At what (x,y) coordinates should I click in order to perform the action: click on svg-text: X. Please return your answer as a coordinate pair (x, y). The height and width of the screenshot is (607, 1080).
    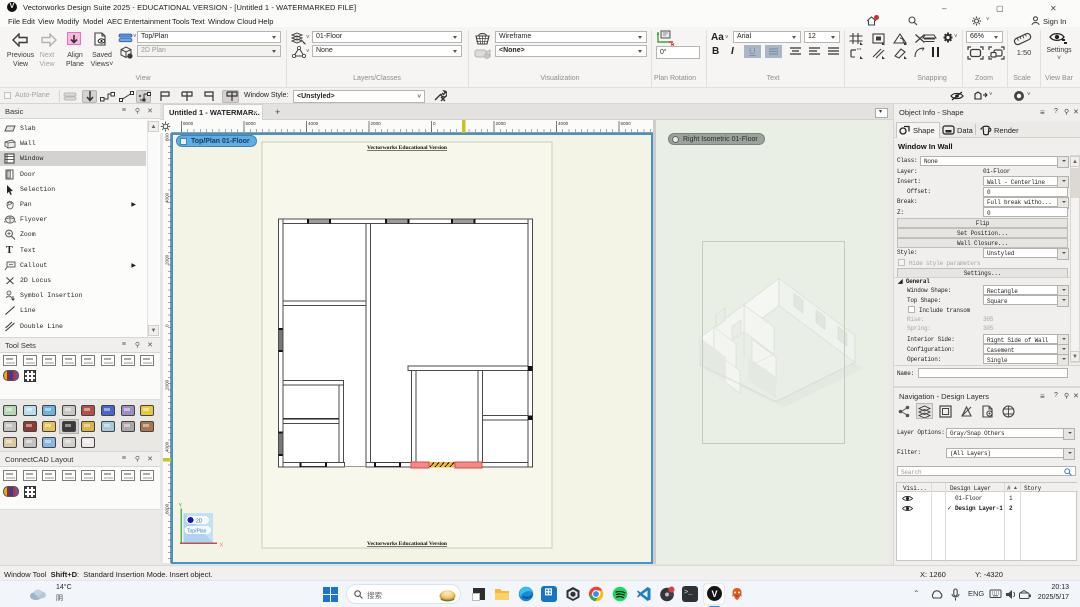
    Looking at the image, I should click on (222, 546).